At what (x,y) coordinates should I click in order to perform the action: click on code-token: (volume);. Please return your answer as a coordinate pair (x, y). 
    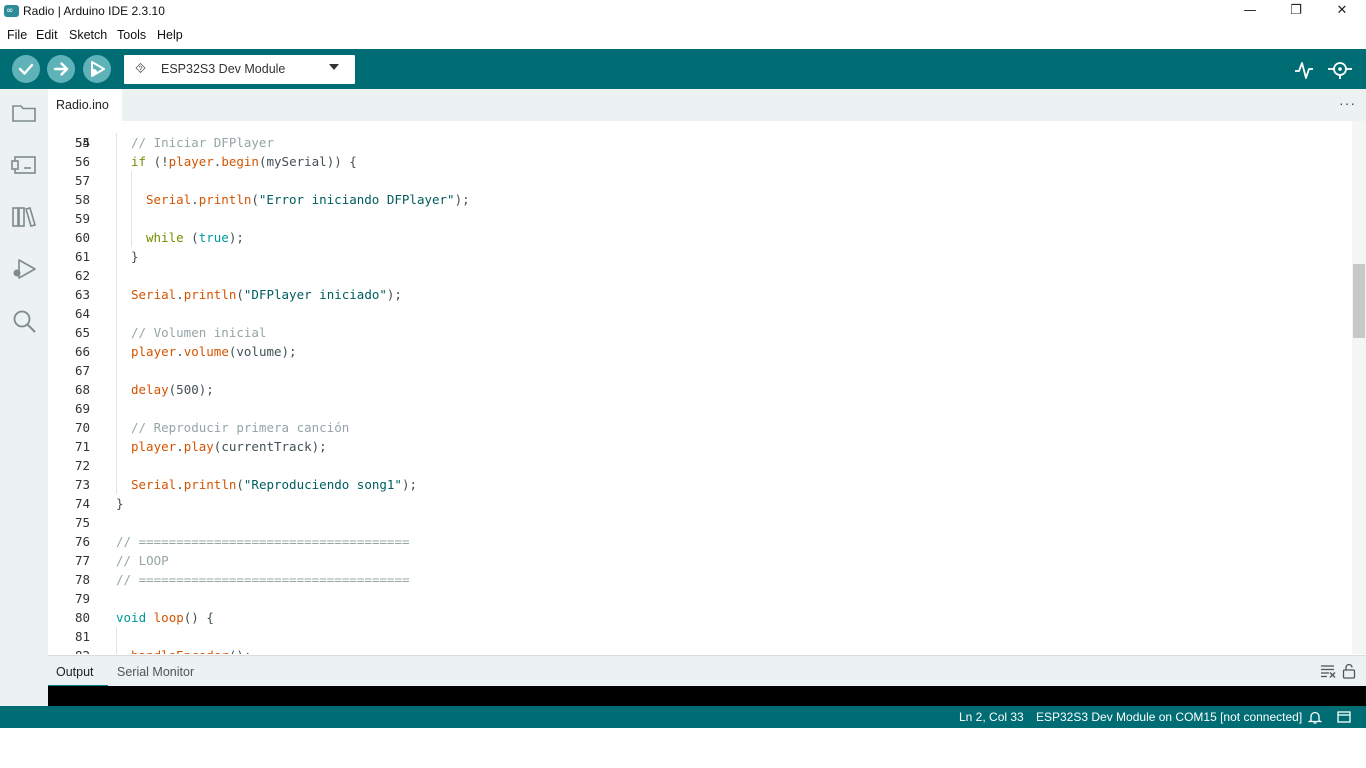
    Looking at the image, I should click on (262, 351).